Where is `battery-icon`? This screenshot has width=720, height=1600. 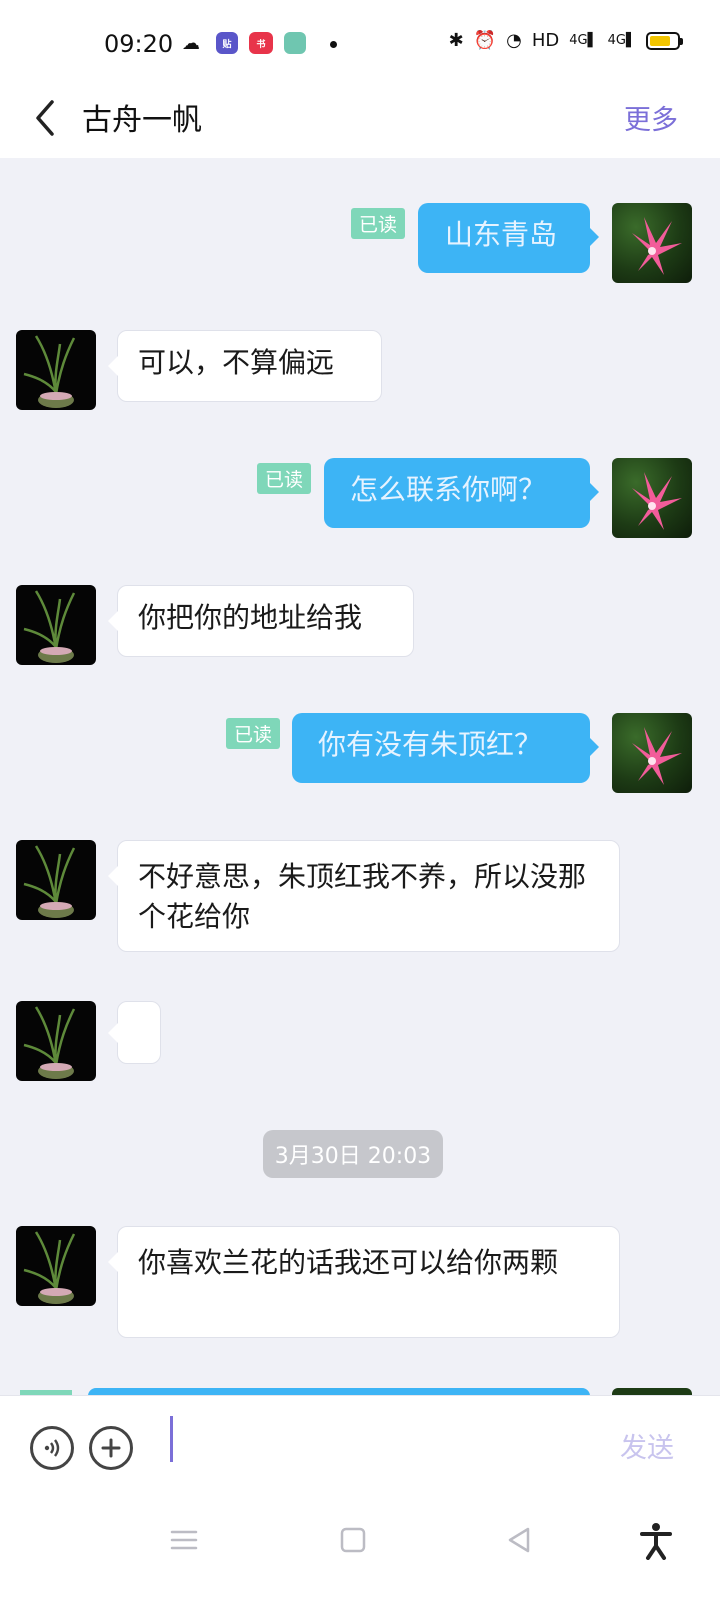 battery-icon is located at coordinates (664, 40).